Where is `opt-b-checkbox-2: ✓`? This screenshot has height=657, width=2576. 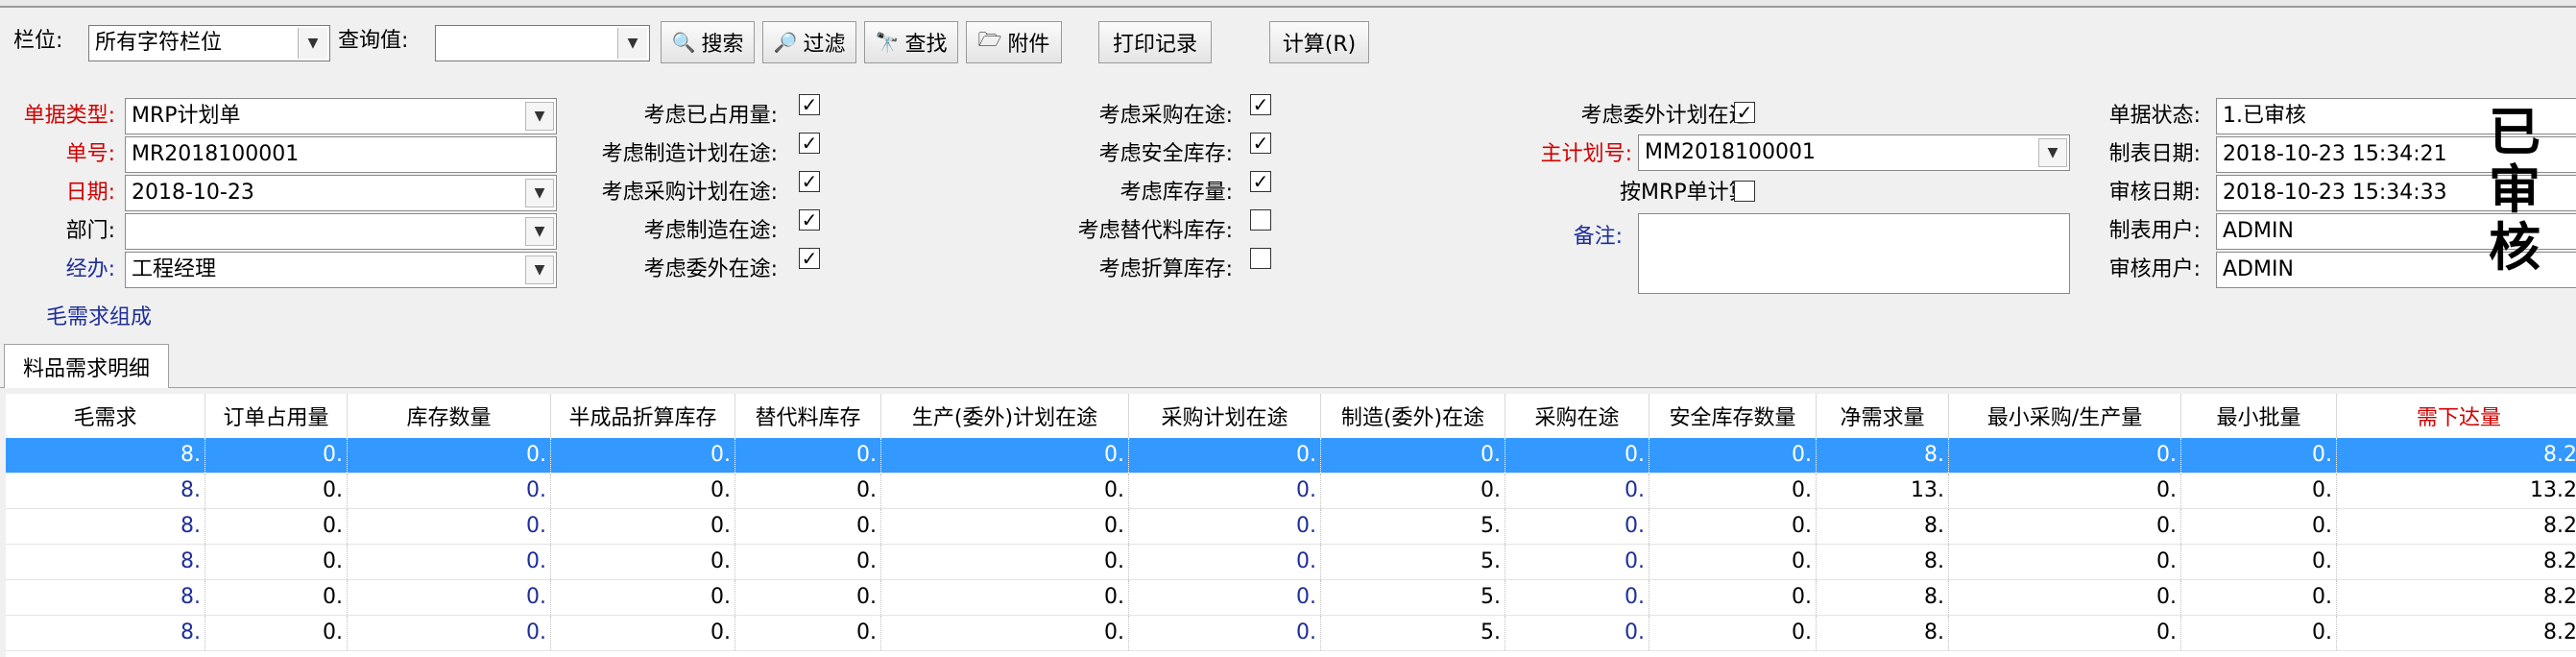
opt-b-checkbox-2: ✓ is located at coordinates (1260, 143).